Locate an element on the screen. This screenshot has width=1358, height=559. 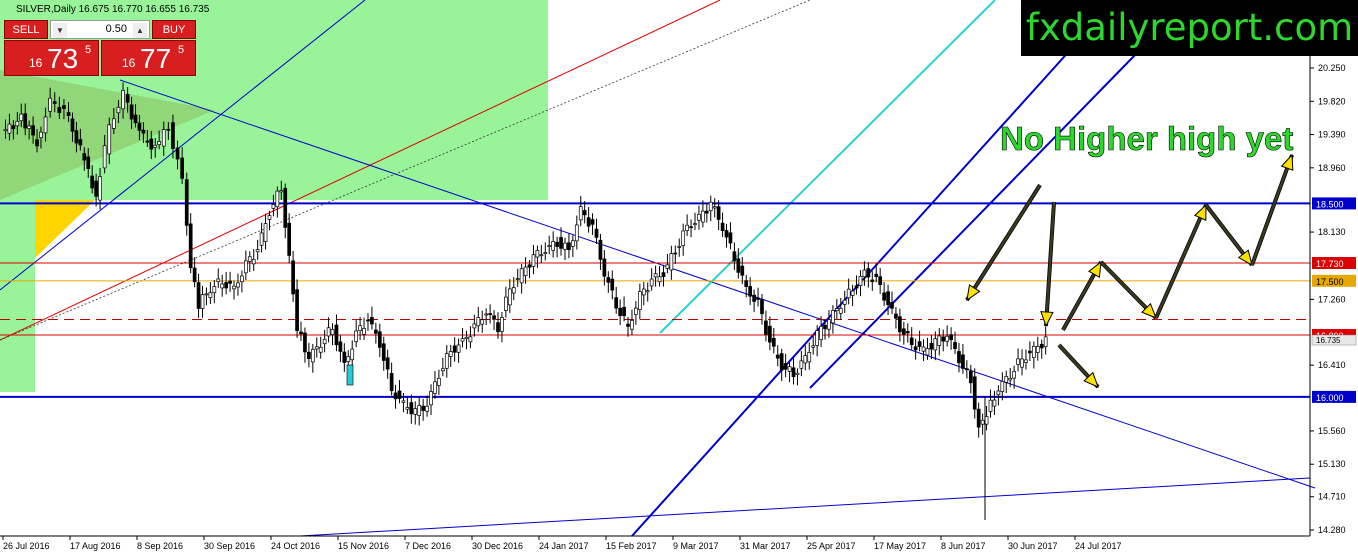
y-tick-label-7: 15.560 is located at coordinates (1332, 431).